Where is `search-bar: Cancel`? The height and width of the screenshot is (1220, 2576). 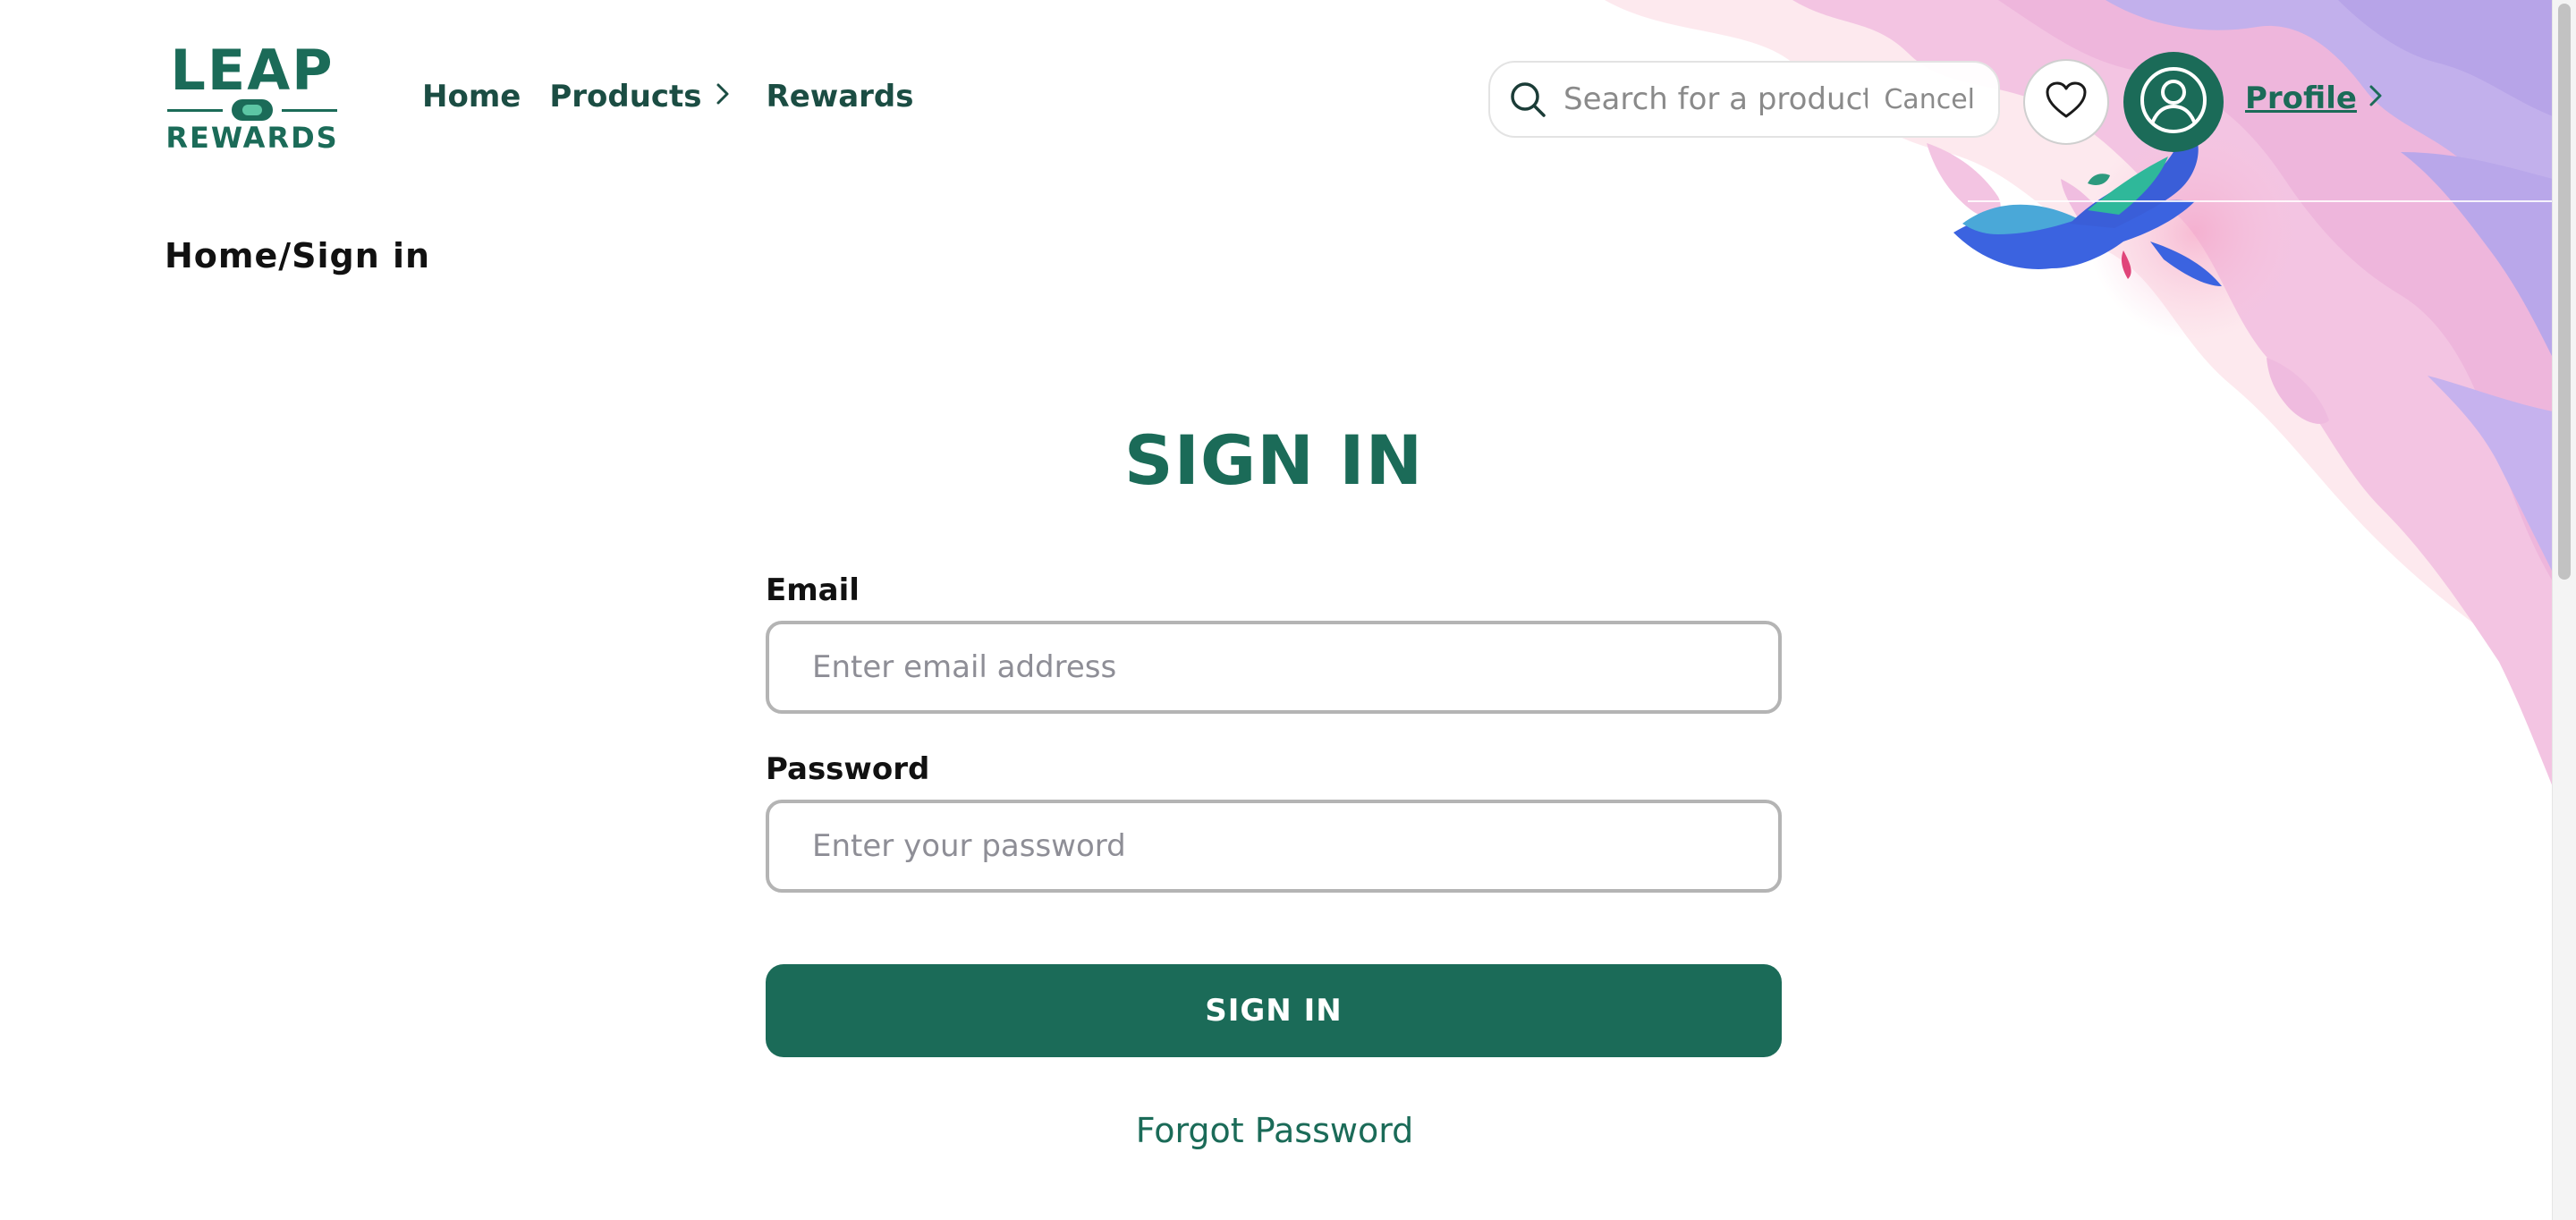 search-bar: Cancel is located at coordinates (1744, 100).